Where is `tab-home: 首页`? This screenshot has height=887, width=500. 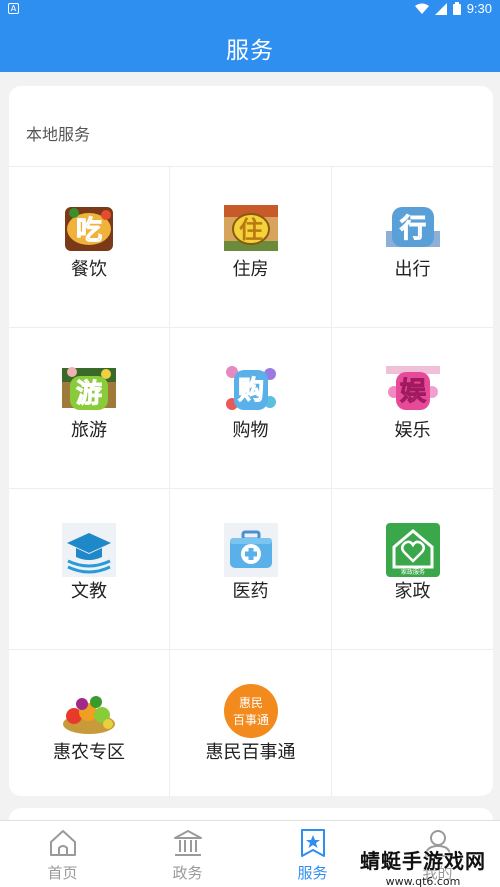 tab-home: 首页 is located at coordinates (62, 854).